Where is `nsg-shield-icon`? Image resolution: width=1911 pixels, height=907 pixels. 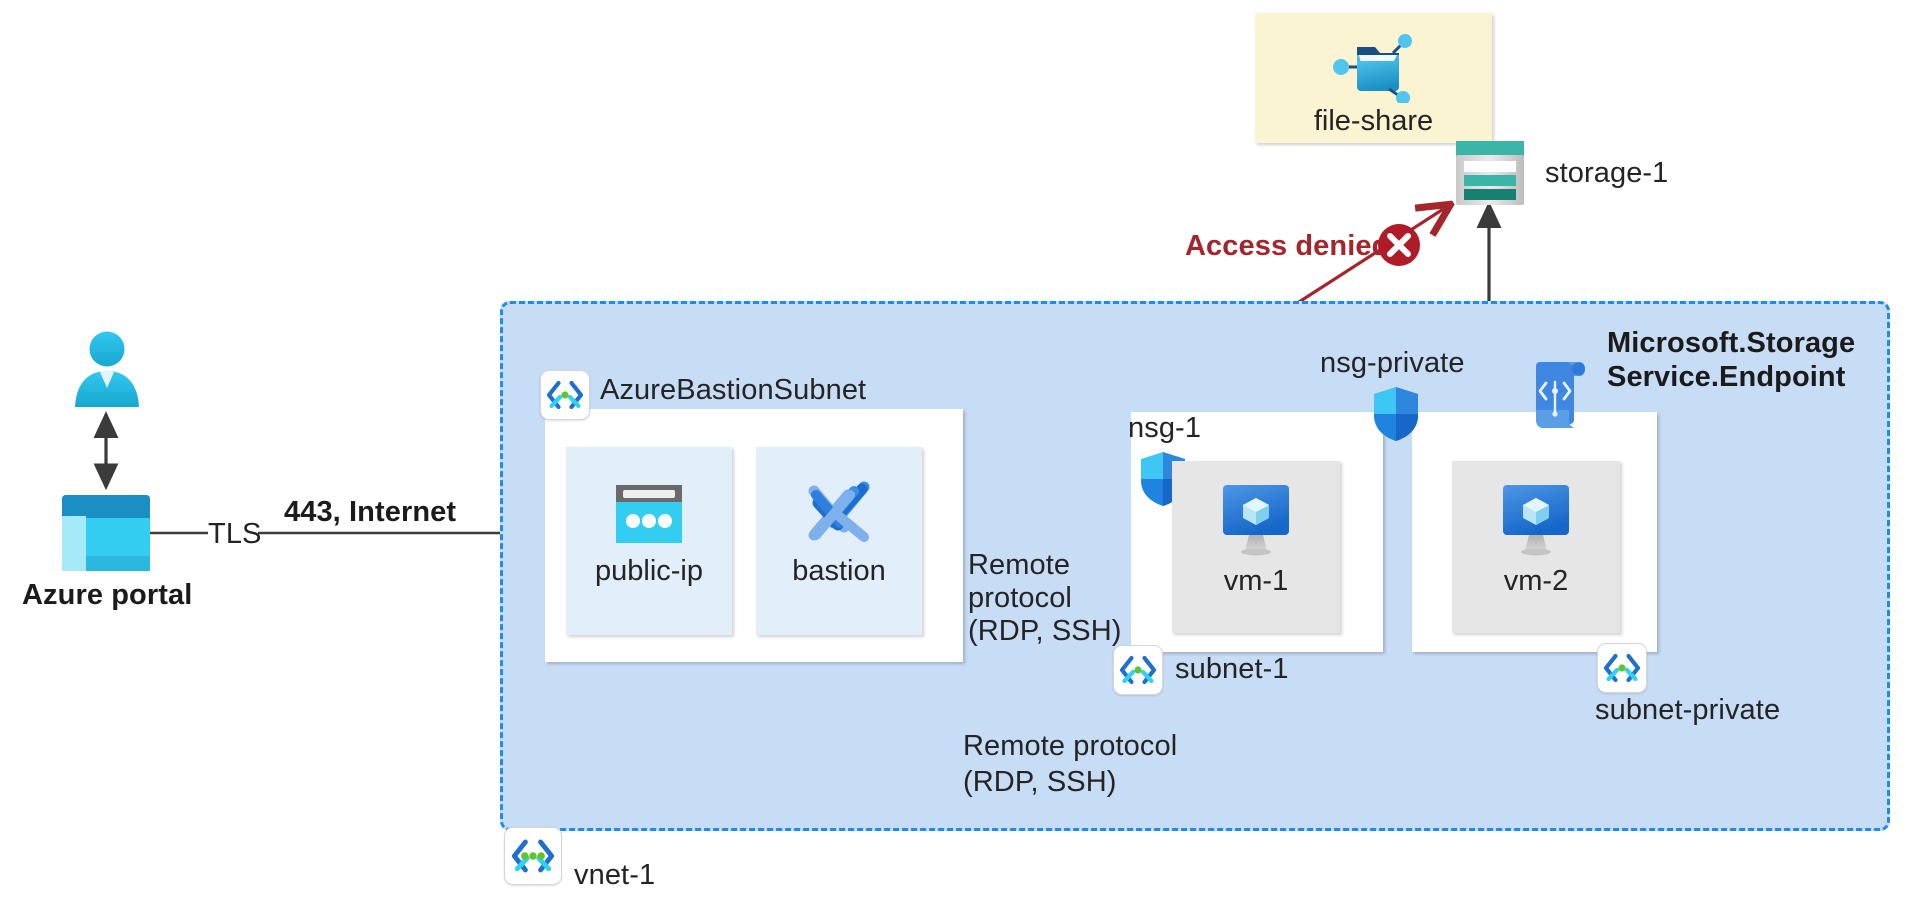
nsg-shield-icon is located at coordinates (1396, 414).